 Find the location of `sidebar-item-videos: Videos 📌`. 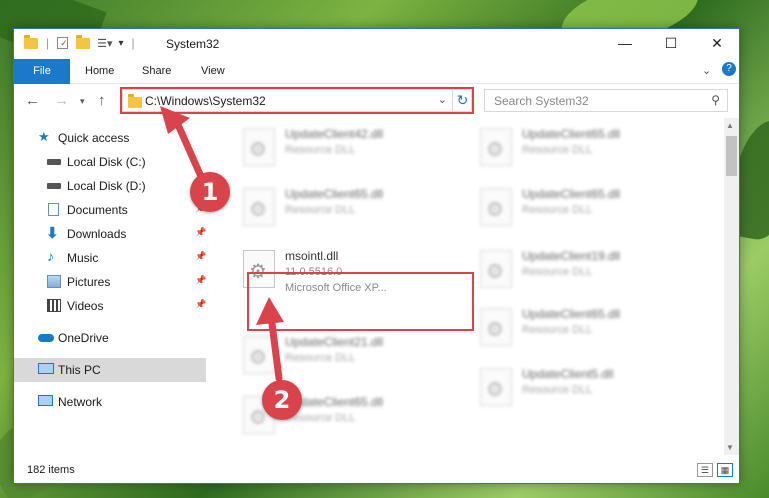

sidebar-item-videos: Videos 📌 is located at coordinates (110, 306).